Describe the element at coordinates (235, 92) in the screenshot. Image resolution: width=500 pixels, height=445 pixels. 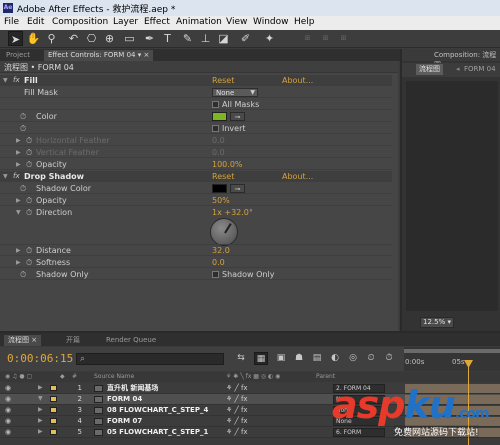
I see `fill-mask-dropdown: None ▼` at that location.